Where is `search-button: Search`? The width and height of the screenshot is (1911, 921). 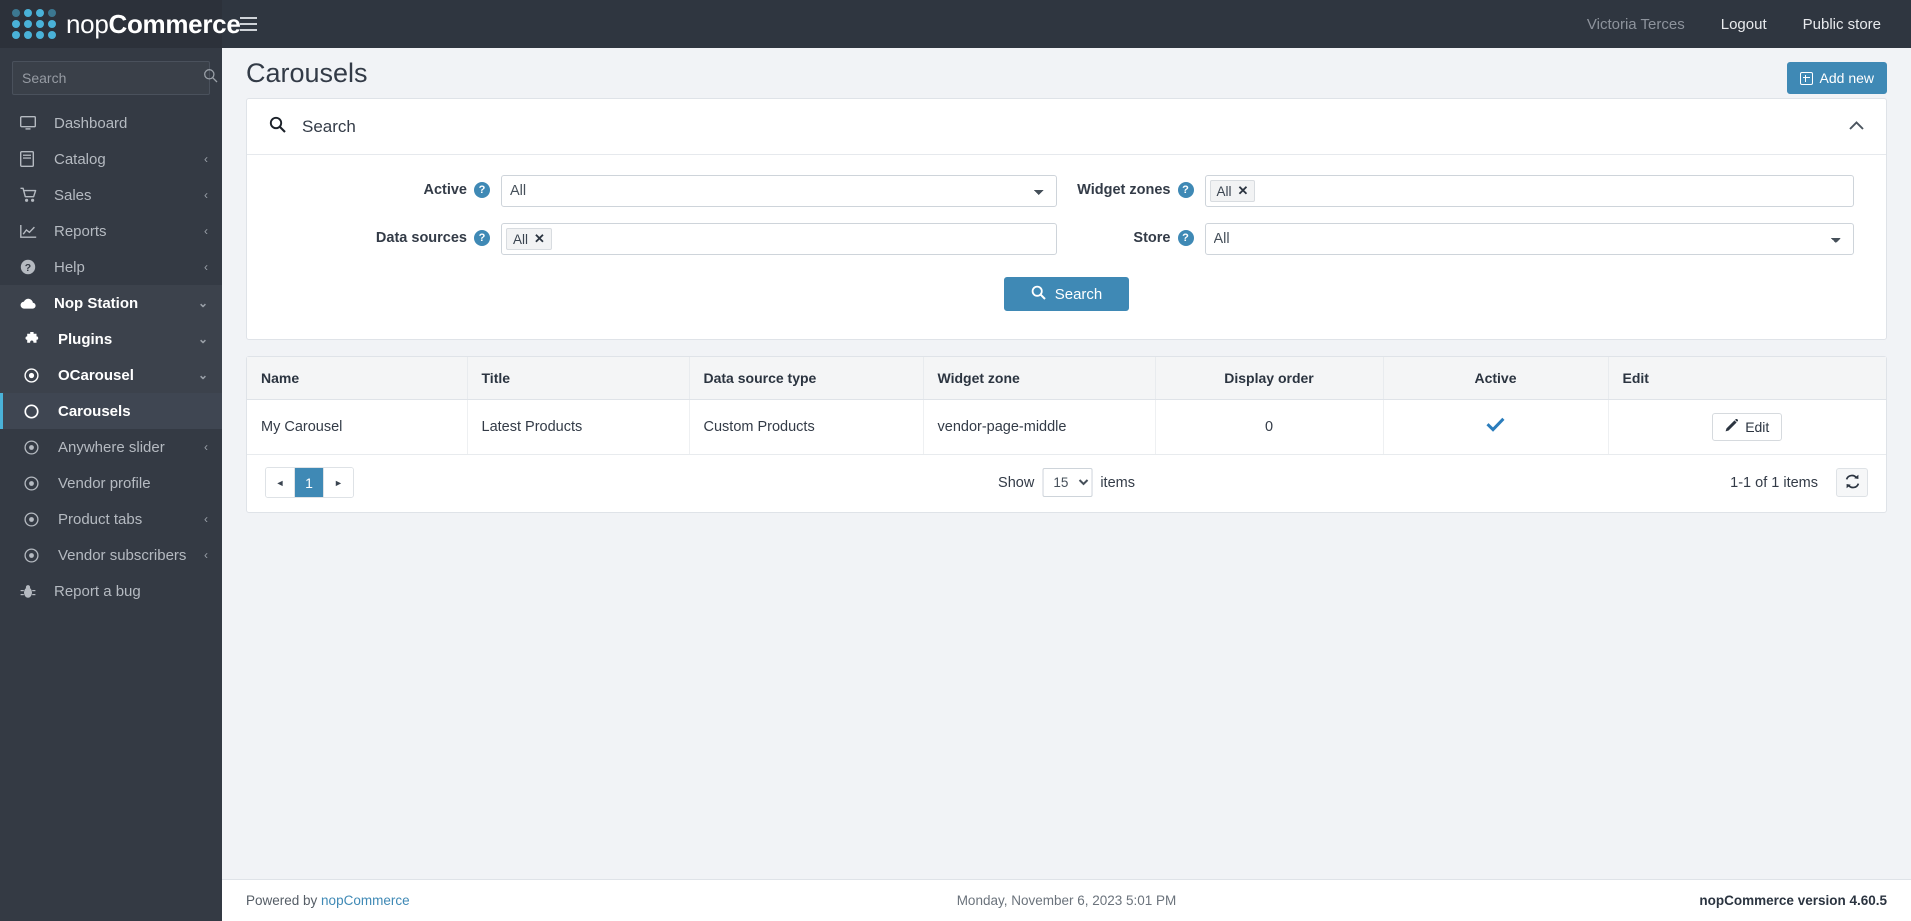
search-button: Search is located at coordinates (1066, 294).